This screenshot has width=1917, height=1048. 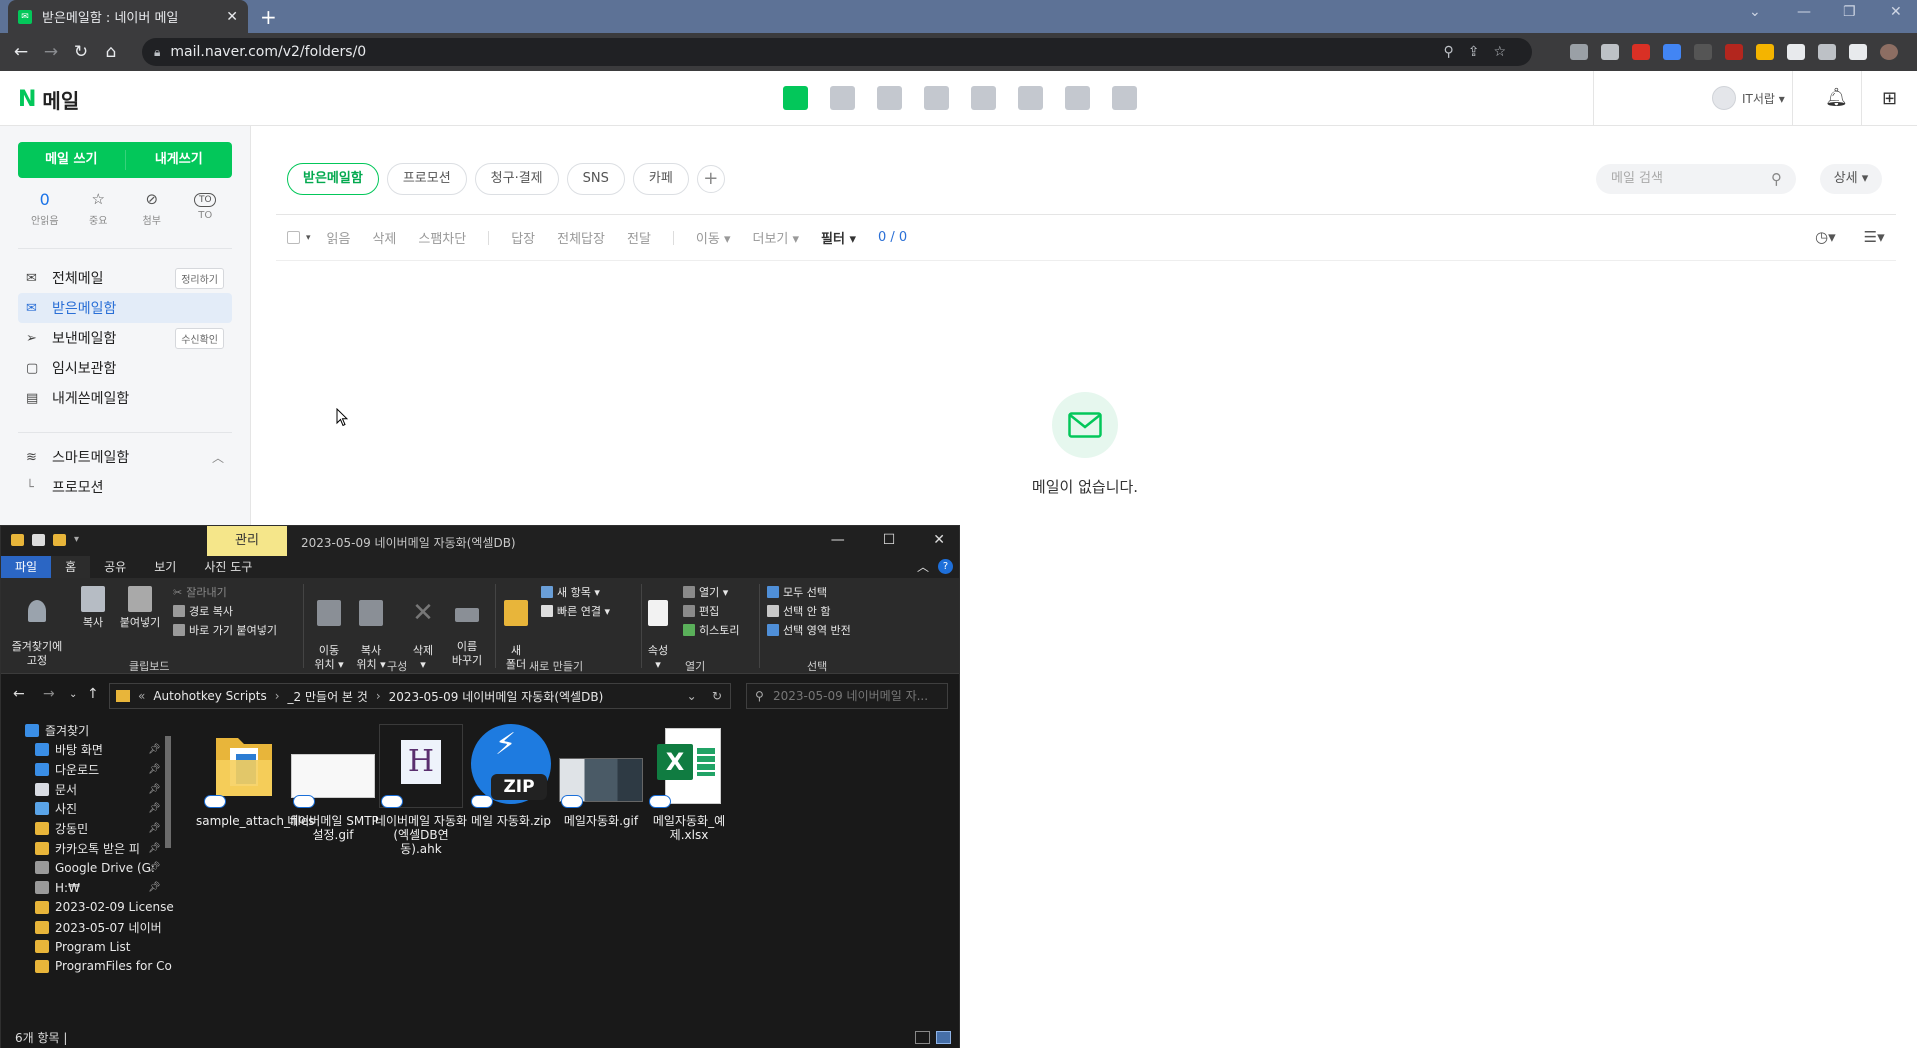 I want to click on details-view-icon, so click(x=922, y=1037).